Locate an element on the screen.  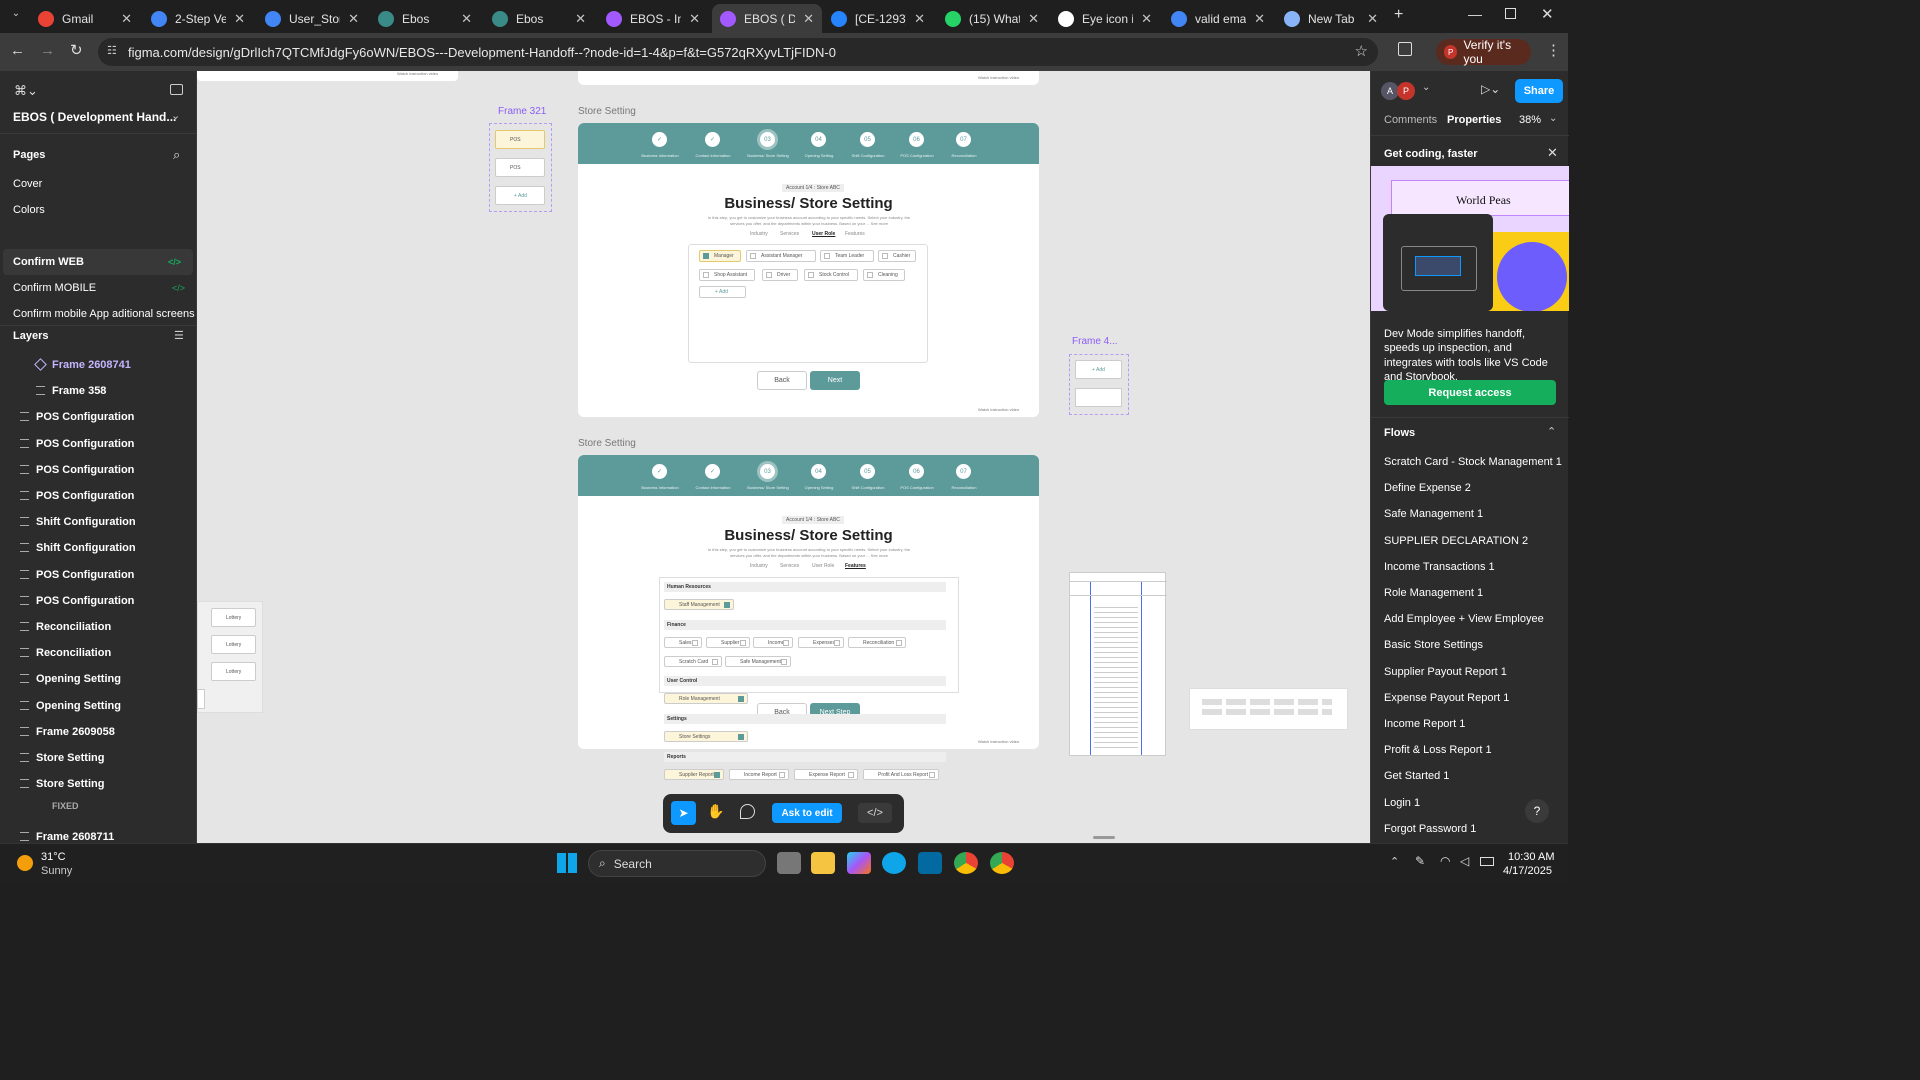
browser-tab: [CE-1293] Ad ✕ is located at coordinates (878, 18).